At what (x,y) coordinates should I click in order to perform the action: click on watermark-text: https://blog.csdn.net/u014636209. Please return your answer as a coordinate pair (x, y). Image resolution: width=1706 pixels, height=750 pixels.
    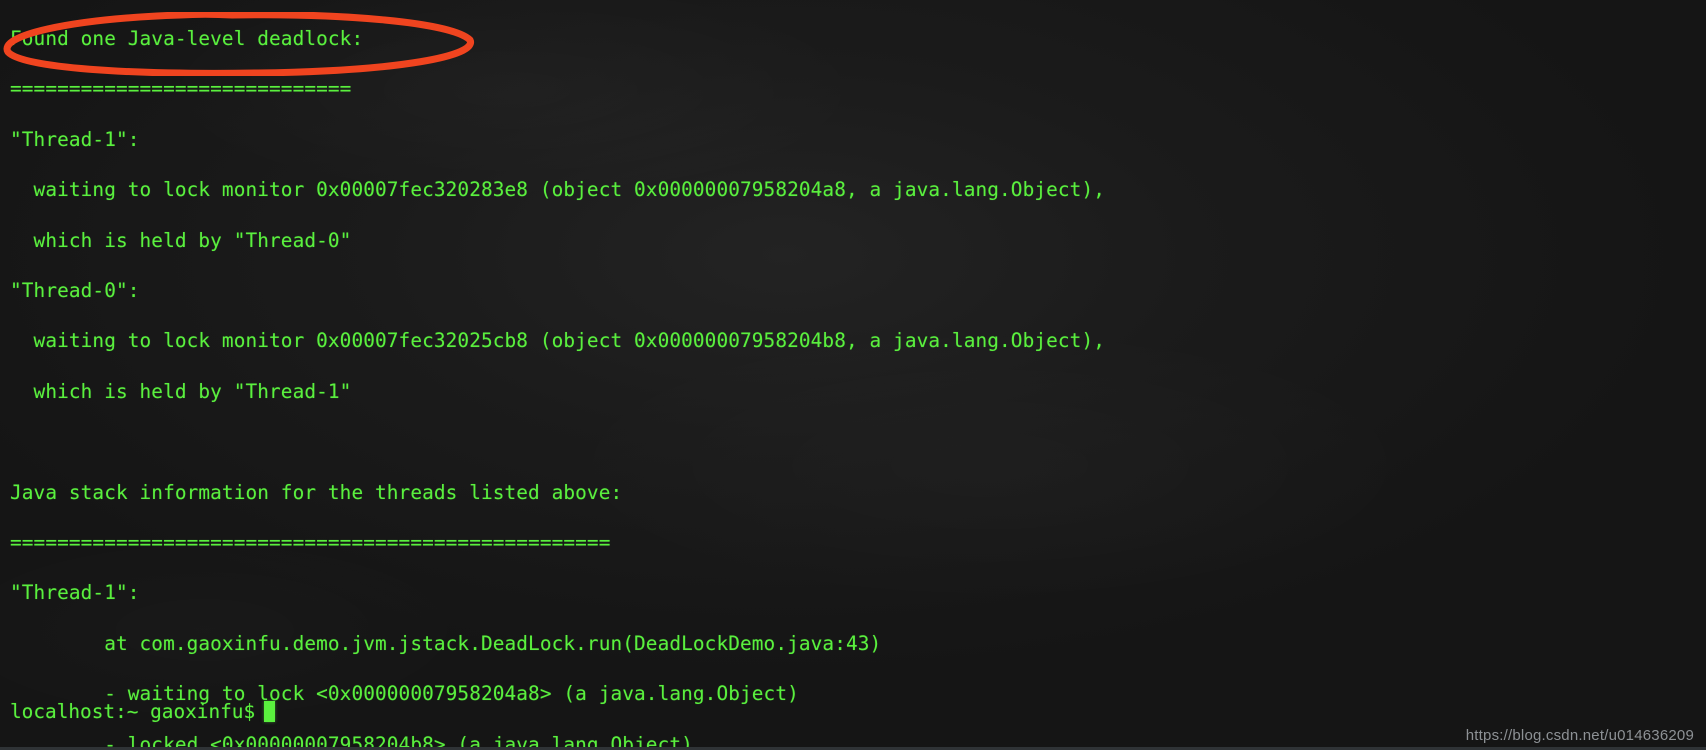
    Looking at the image, I should click on (1579, 735).